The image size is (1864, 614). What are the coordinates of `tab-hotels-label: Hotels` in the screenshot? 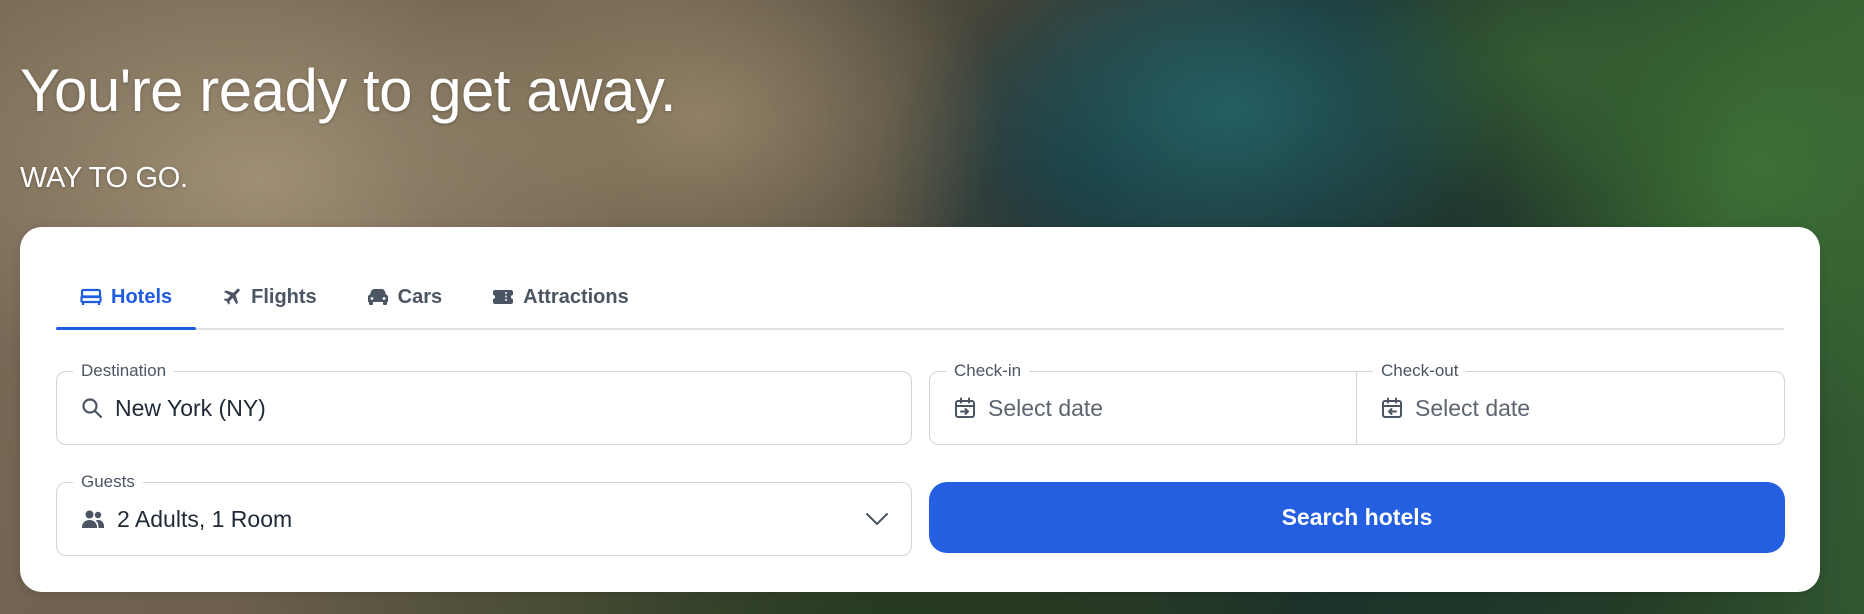 It's located at (142, 296).